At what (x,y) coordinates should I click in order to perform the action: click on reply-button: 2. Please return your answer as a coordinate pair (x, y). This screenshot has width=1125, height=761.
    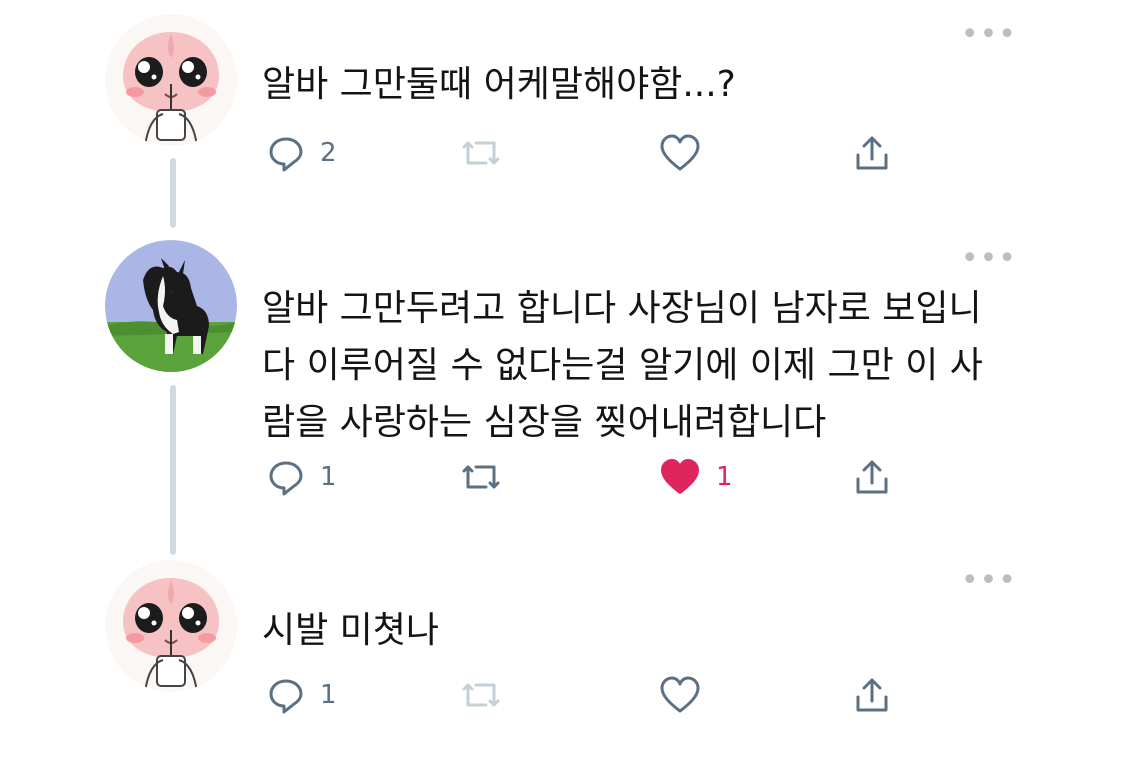
    Looking at the image, I should click on (301, 153).